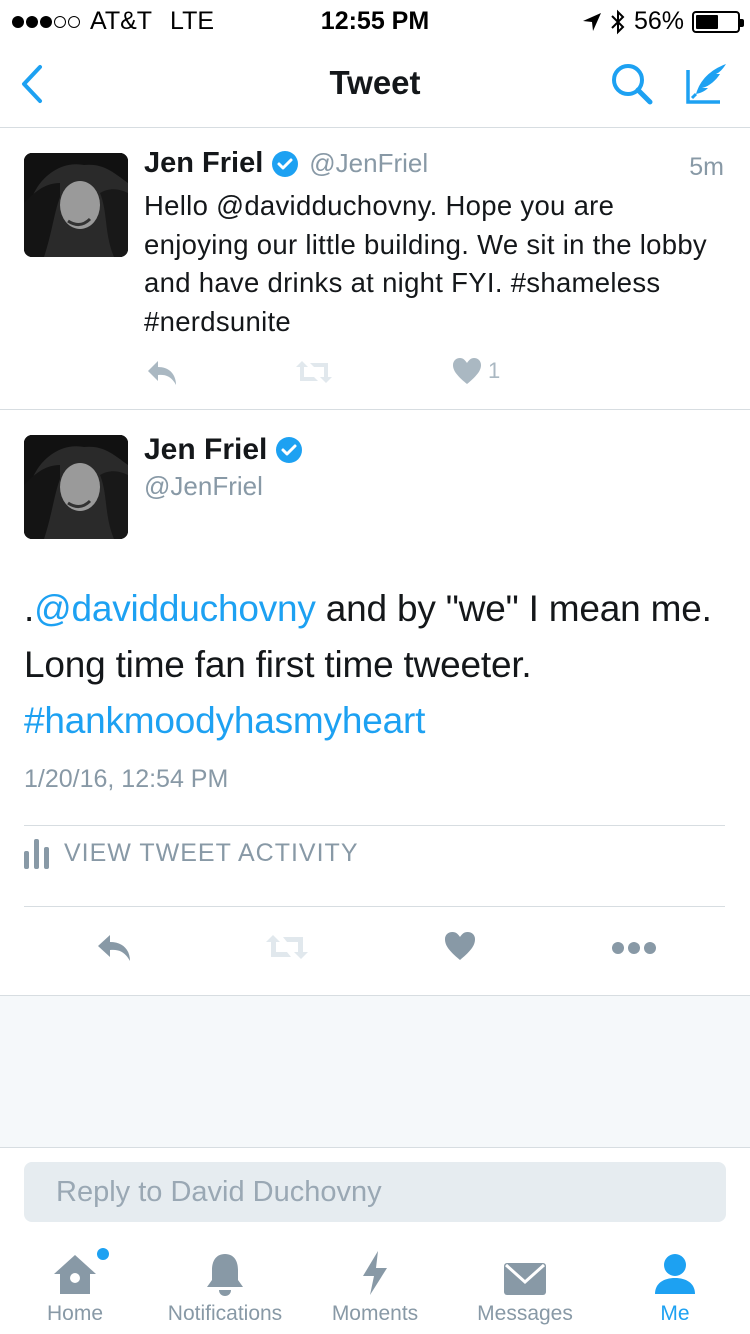  Describe the element at coordinates (224, 720) in the screenshot. I see `hashtag-link: #hankmoodyhasmyheart` at that location.